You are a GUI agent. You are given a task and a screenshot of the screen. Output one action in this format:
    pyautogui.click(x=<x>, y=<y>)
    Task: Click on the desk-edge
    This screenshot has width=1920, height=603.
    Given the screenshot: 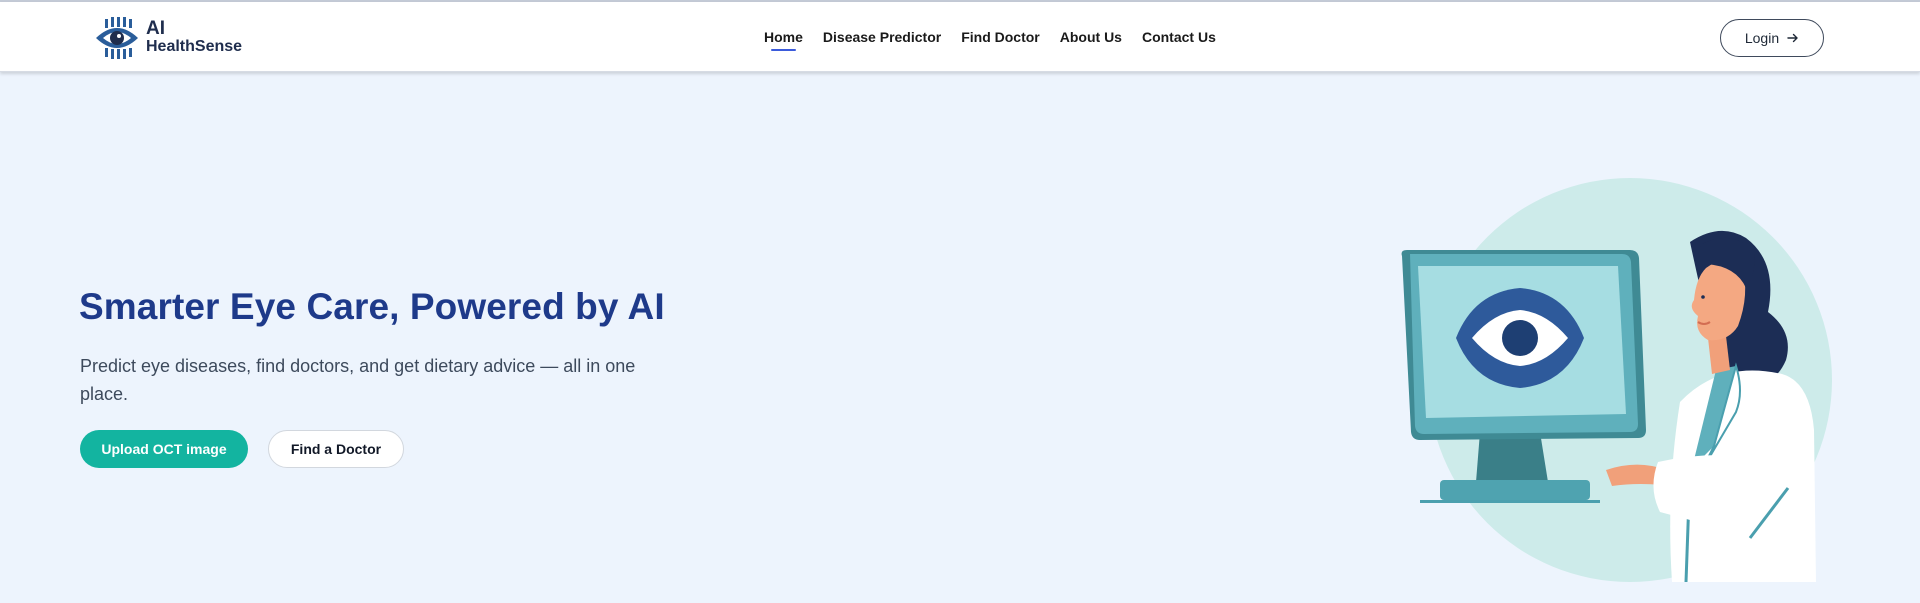 What is the action you would take?
    pyautogui.click(x=1510, y=501)
    